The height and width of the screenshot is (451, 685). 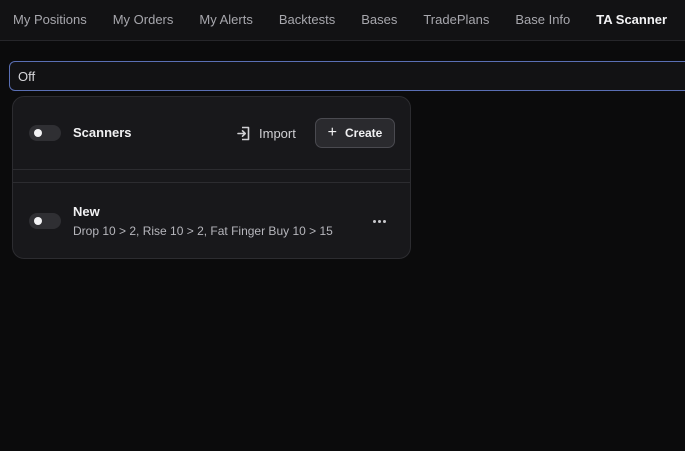 I want to click on scanner-filter-value: Off, so click(x=27, y=76).